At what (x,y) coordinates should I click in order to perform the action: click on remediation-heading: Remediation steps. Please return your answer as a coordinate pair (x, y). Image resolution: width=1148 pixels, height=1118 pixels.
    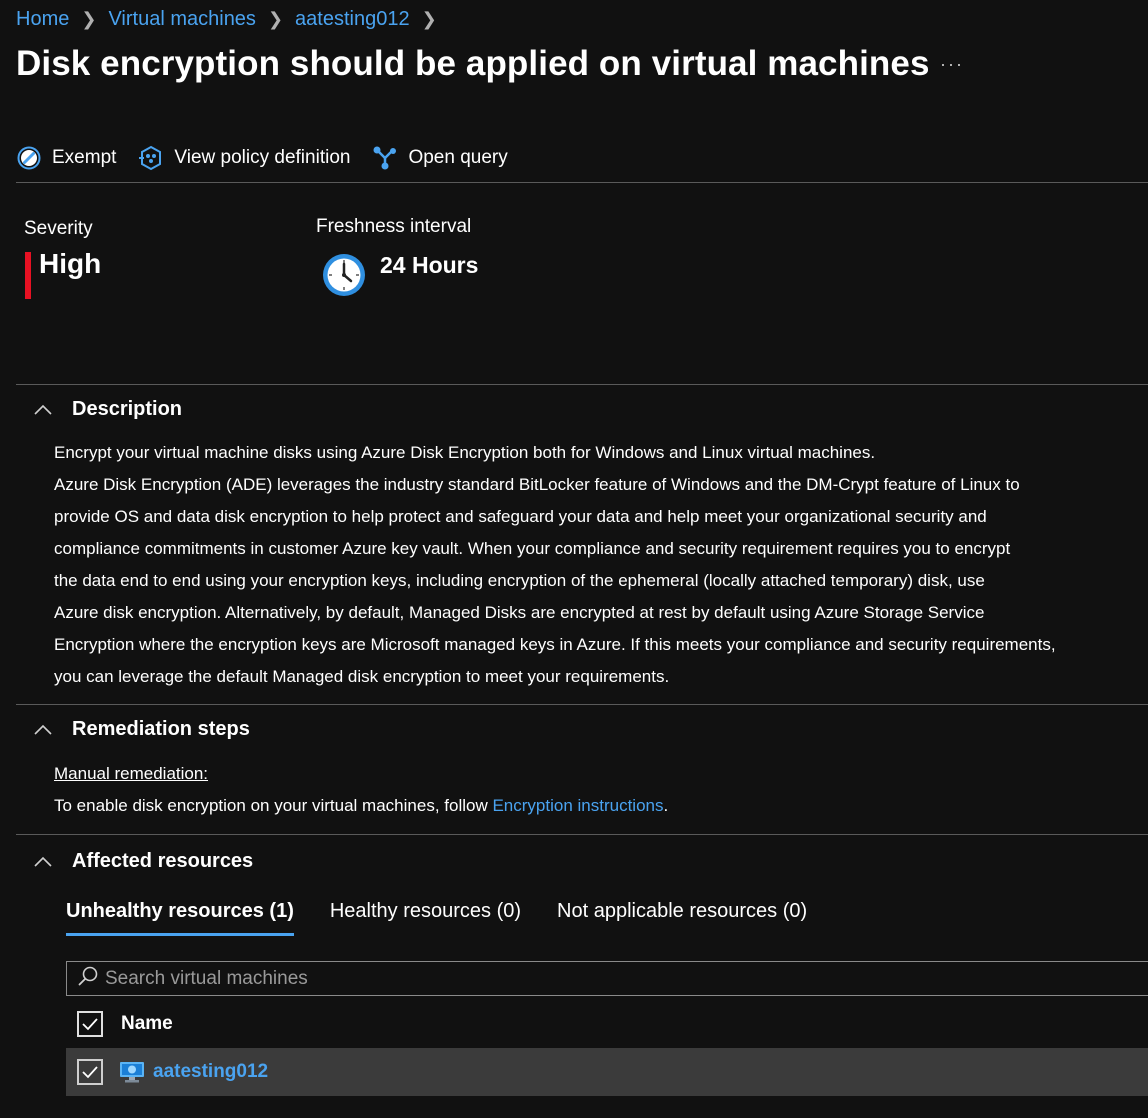
    Looking at the image, I should click on (161, 729).